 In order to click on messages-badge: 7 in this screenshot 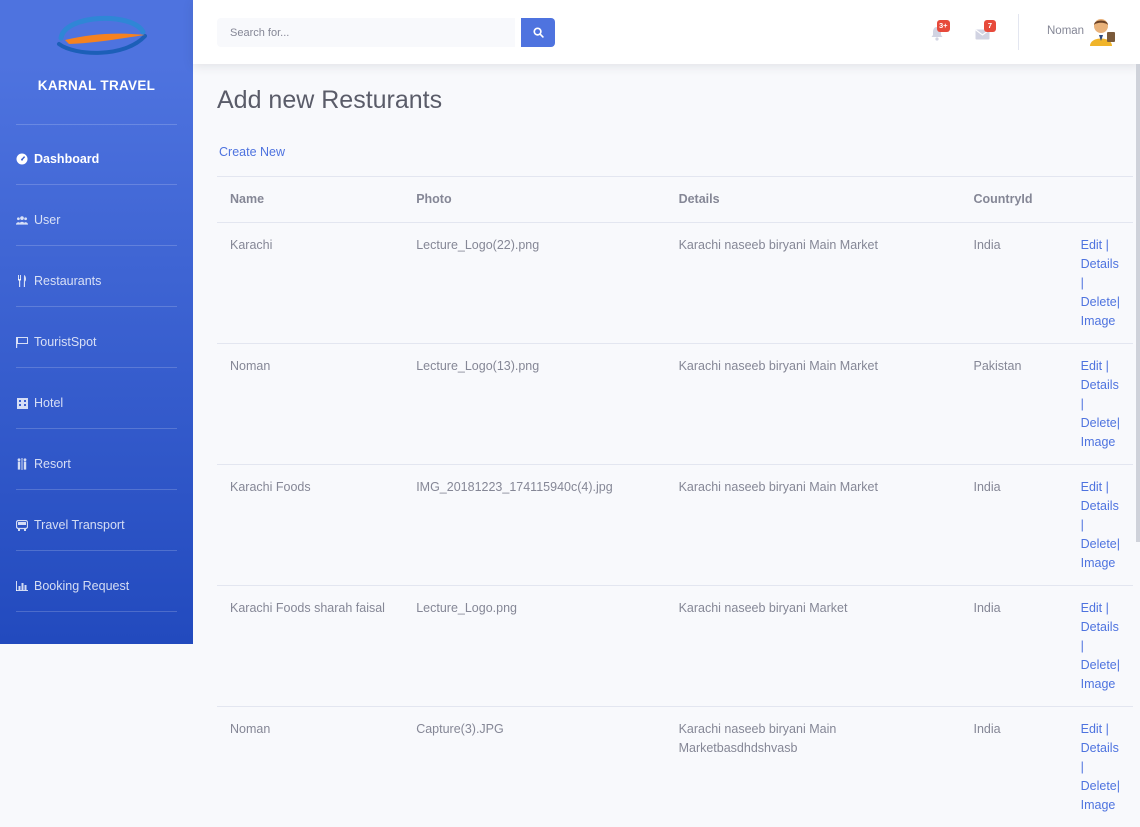, I will do `click(990, 26)`.